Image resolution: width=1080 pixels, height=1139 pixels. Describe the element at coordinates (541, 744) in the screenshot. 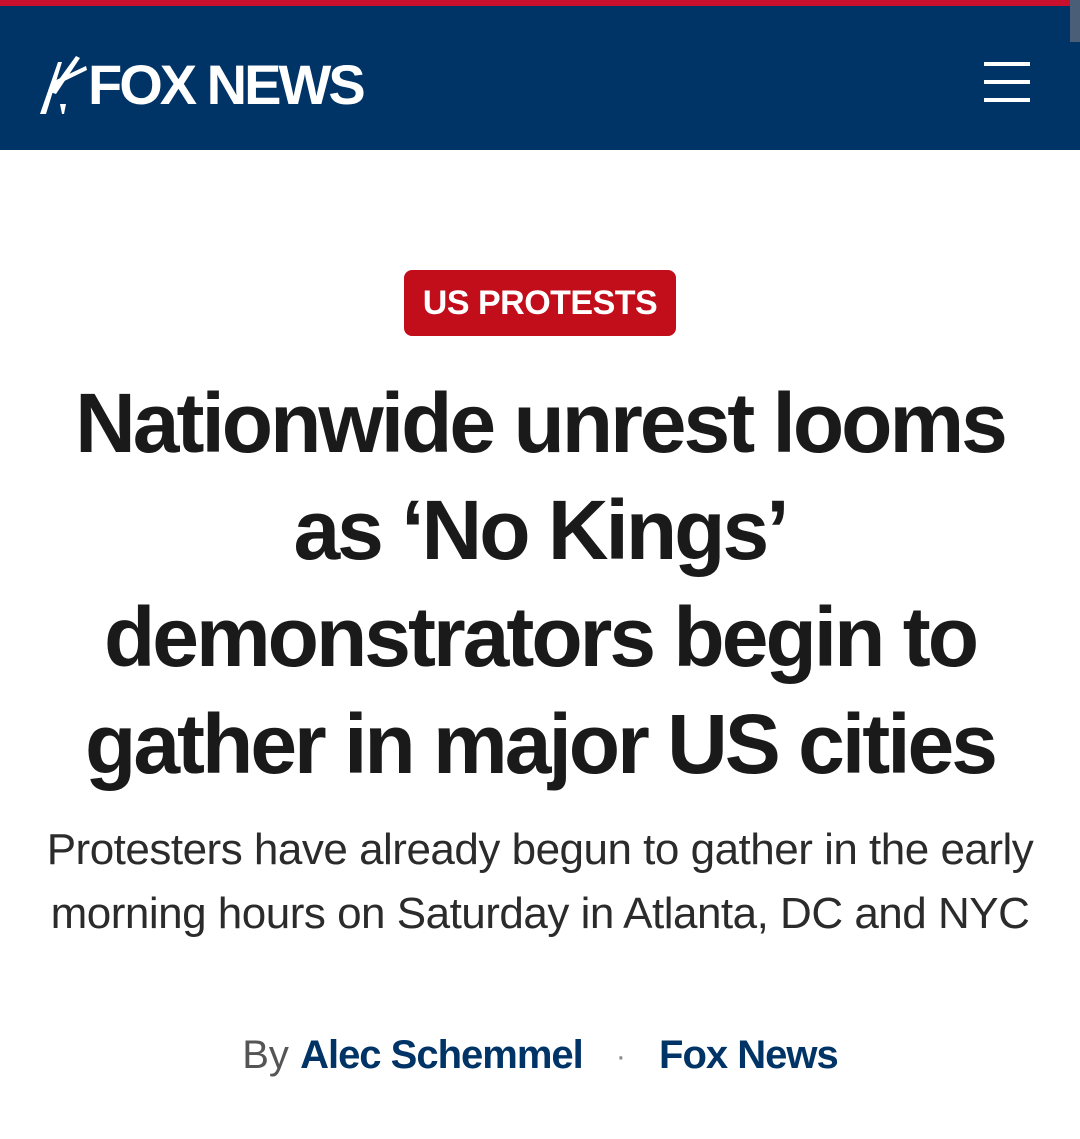

I see `headline-line: gather in major US cities` at that location.